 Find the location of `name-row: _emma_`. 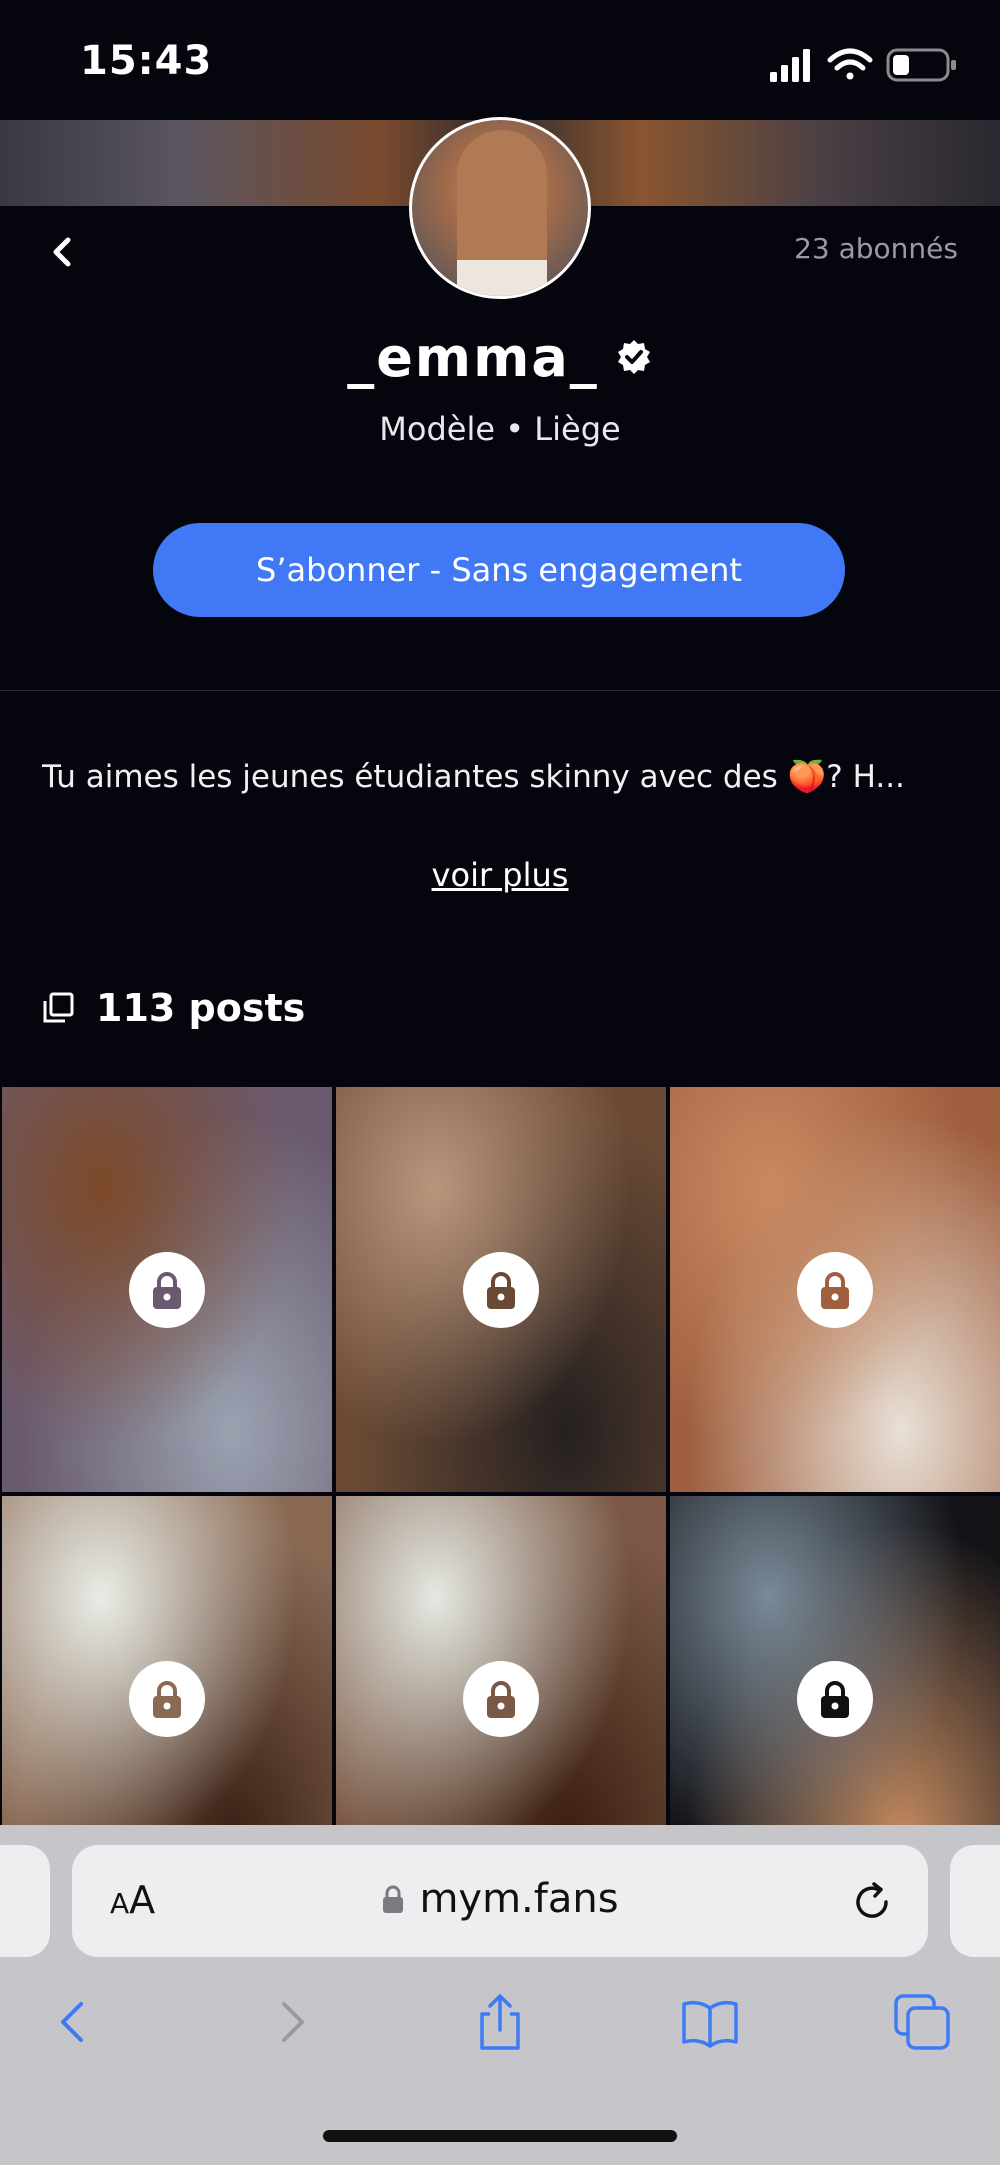

name-row: _emma_ is located at coordinates (500, 357).